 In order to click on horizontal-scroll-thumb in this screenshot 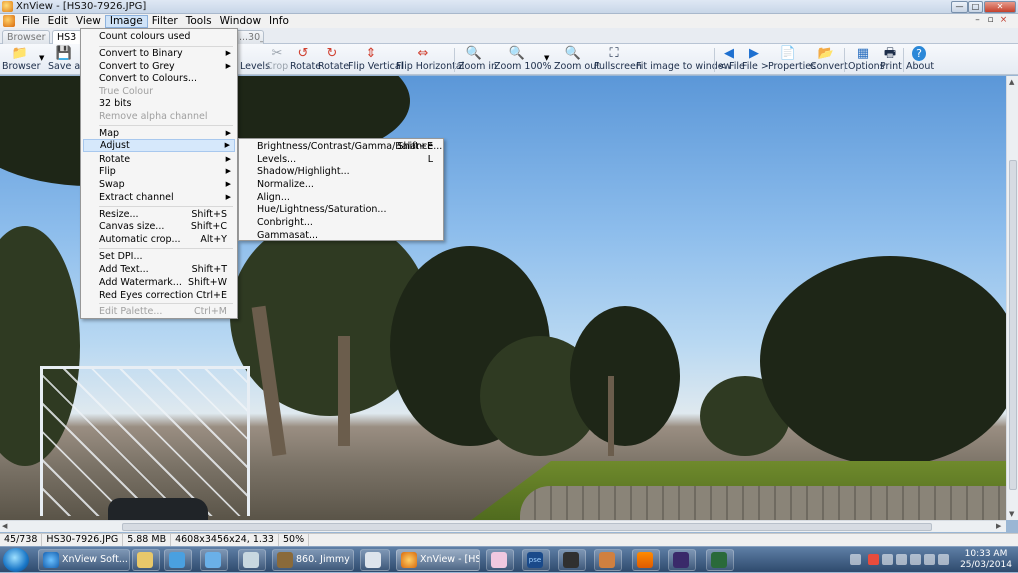, I will do `click(527, 527)`.